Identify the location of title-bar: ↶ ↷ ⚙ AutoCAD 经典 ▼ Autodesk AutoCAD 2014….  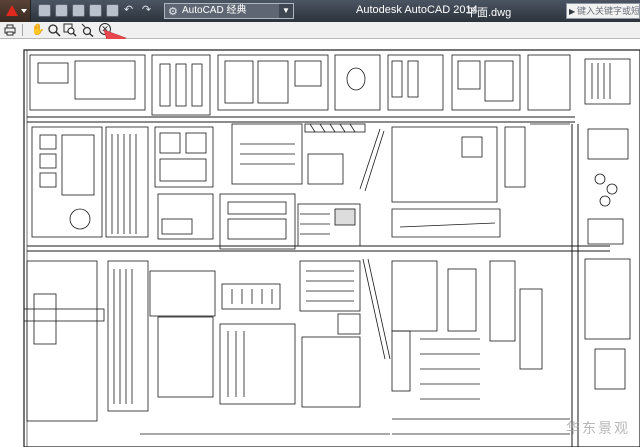
(320, 11).